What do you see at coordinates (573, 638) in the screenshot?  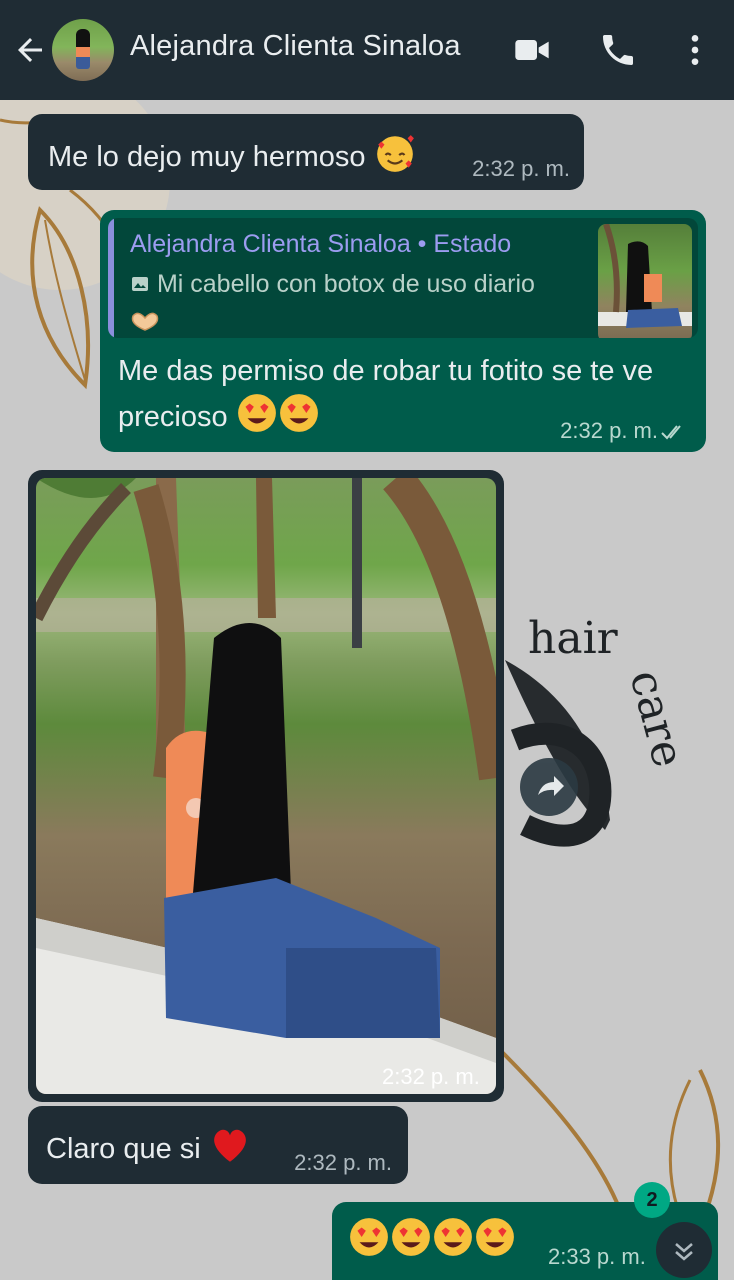 I see `brand-text-hair: hair` at bounding box center [573, 638].